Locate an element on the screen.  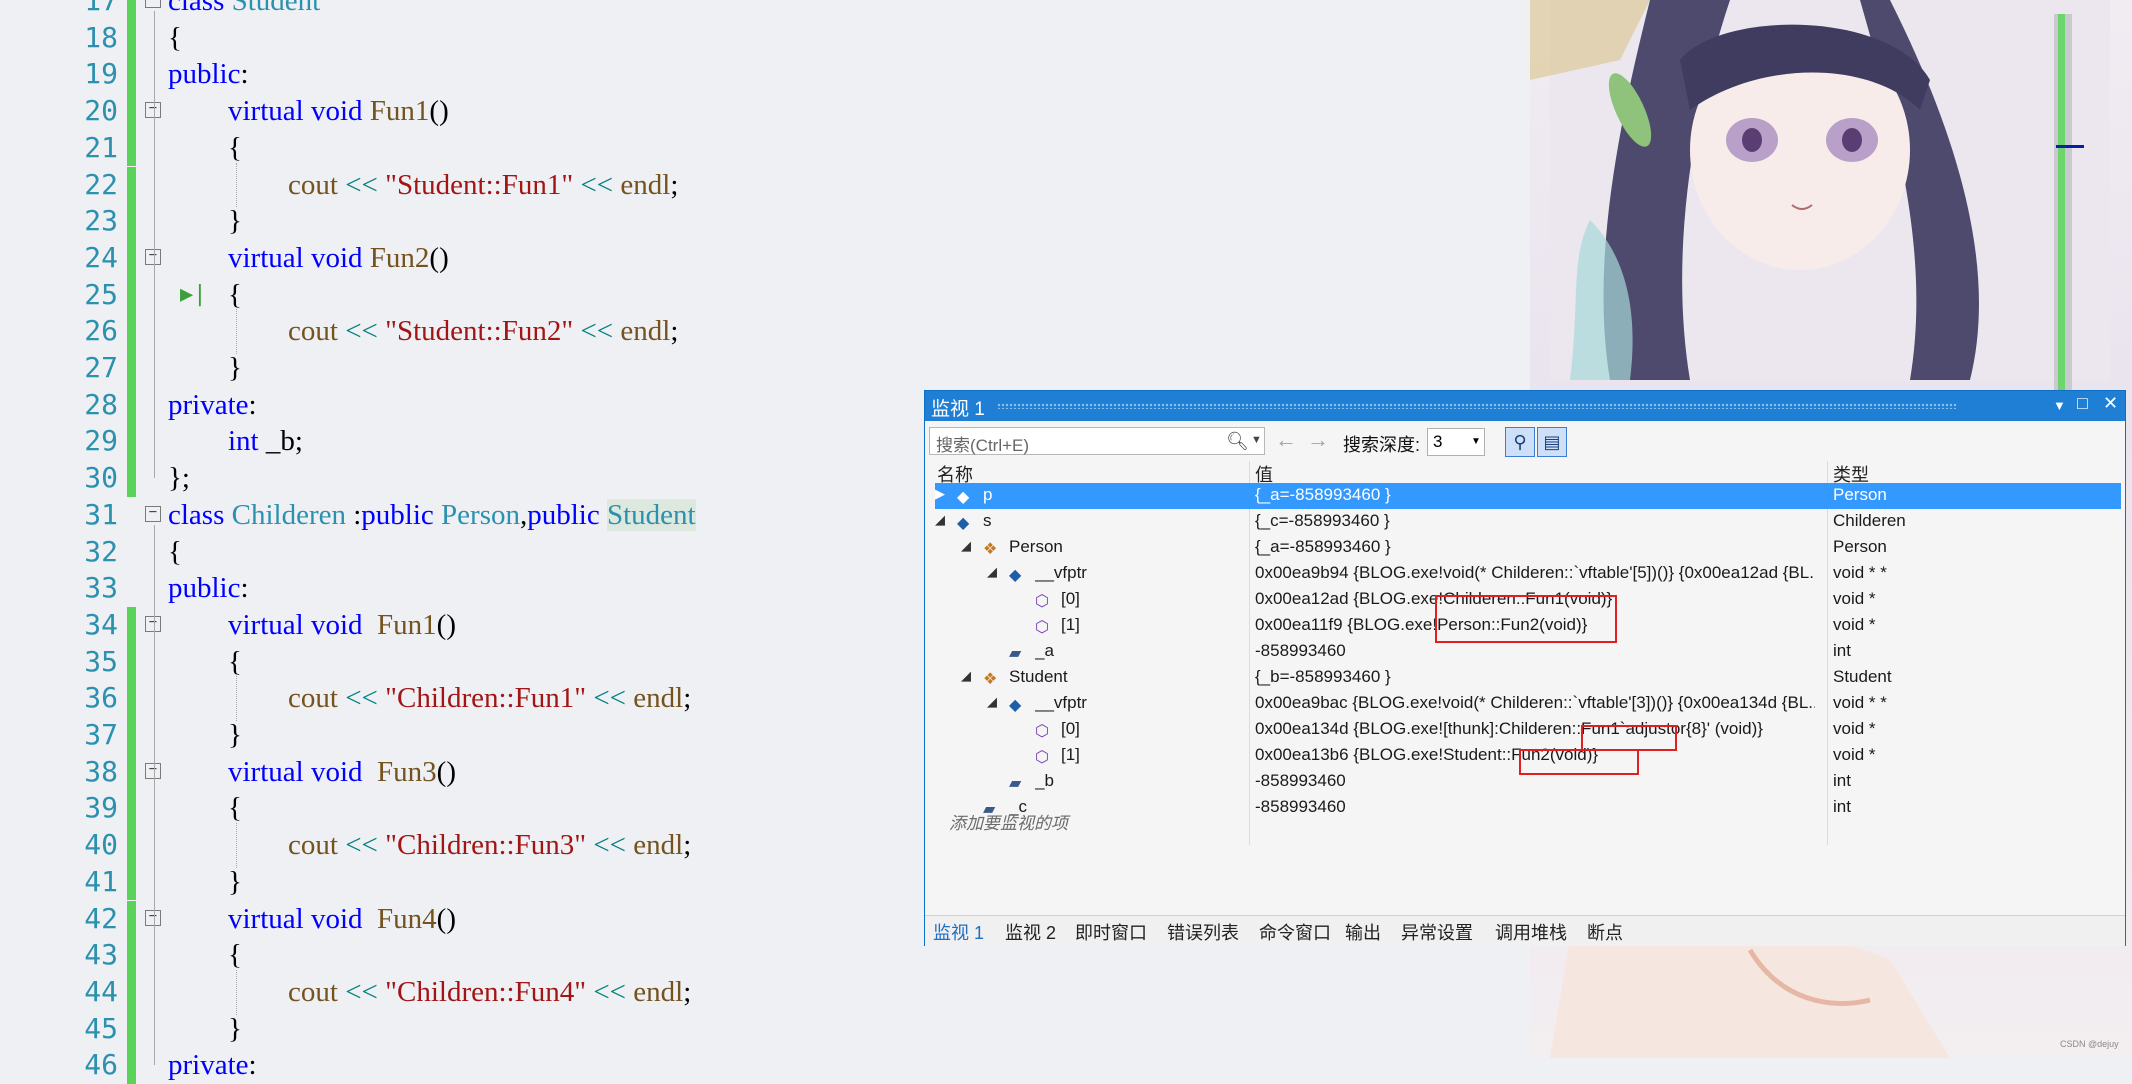
tab-item: 命令窗口 is located at coordinates (1295, 932).